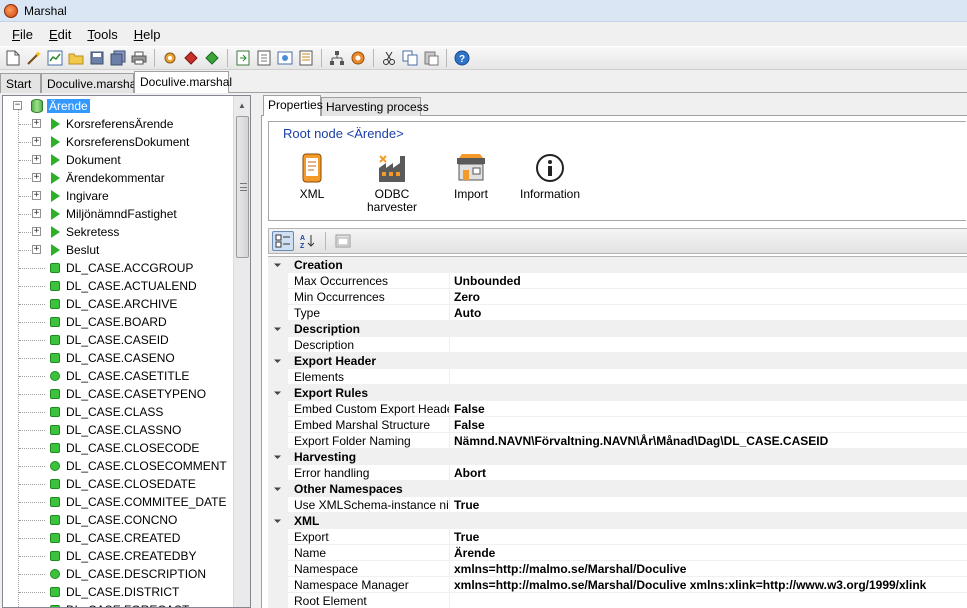  I want to click on property-value: Unbounded, so click(708, 281).